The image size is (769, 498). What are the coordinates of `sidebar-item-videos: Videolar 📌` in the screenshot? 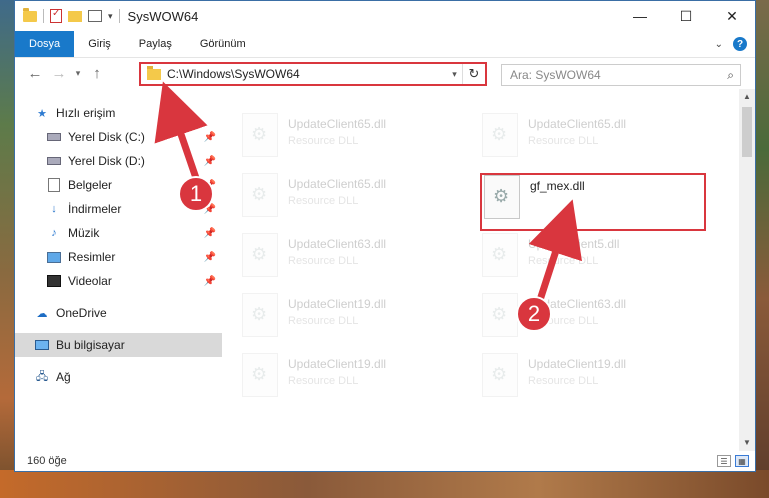 It's located at (118, 281).